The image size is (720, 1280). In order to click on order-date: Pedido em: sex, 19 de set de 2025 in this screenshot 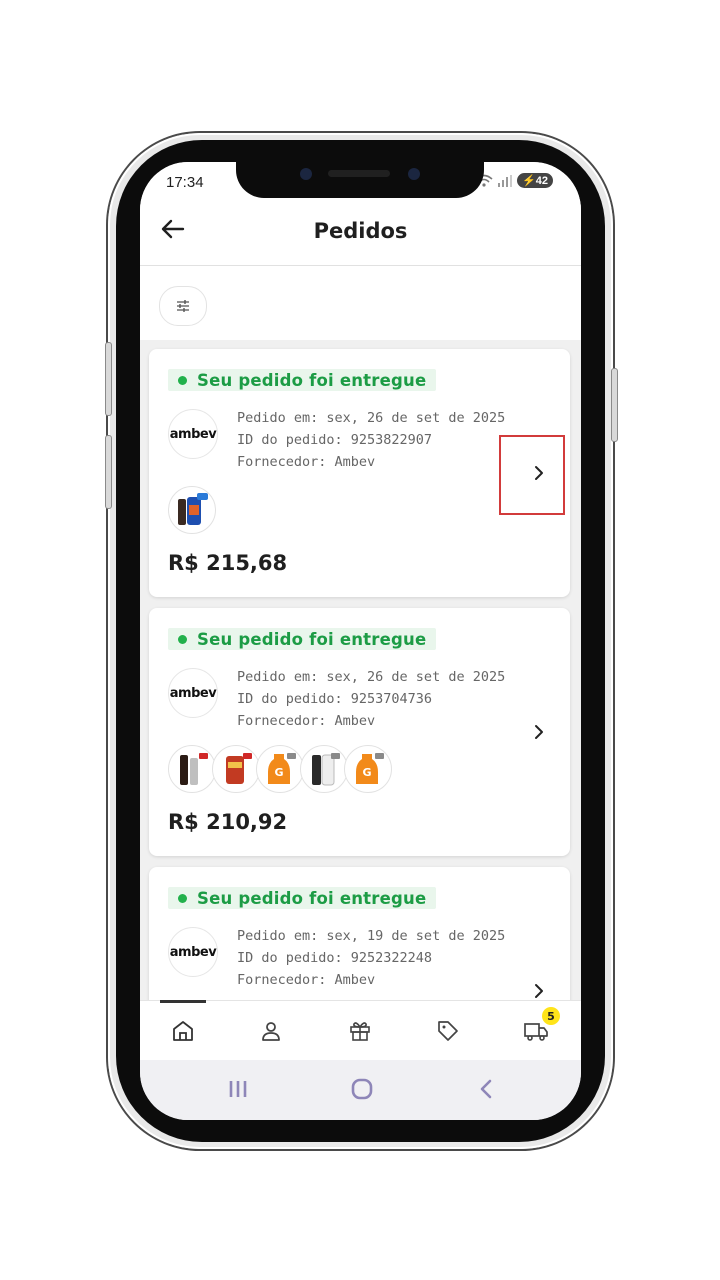, I will do `click(371, 936)`.